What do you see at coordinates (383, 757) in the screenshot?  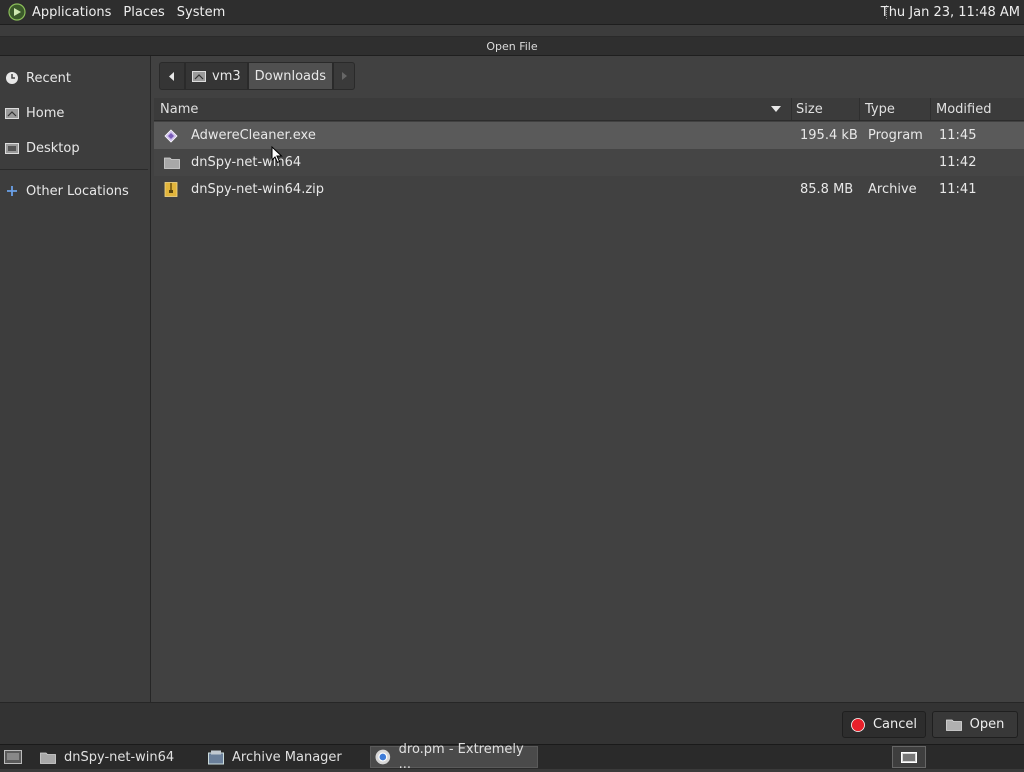 I see `chrome-browser-icon` at bounding box center [383, 757].